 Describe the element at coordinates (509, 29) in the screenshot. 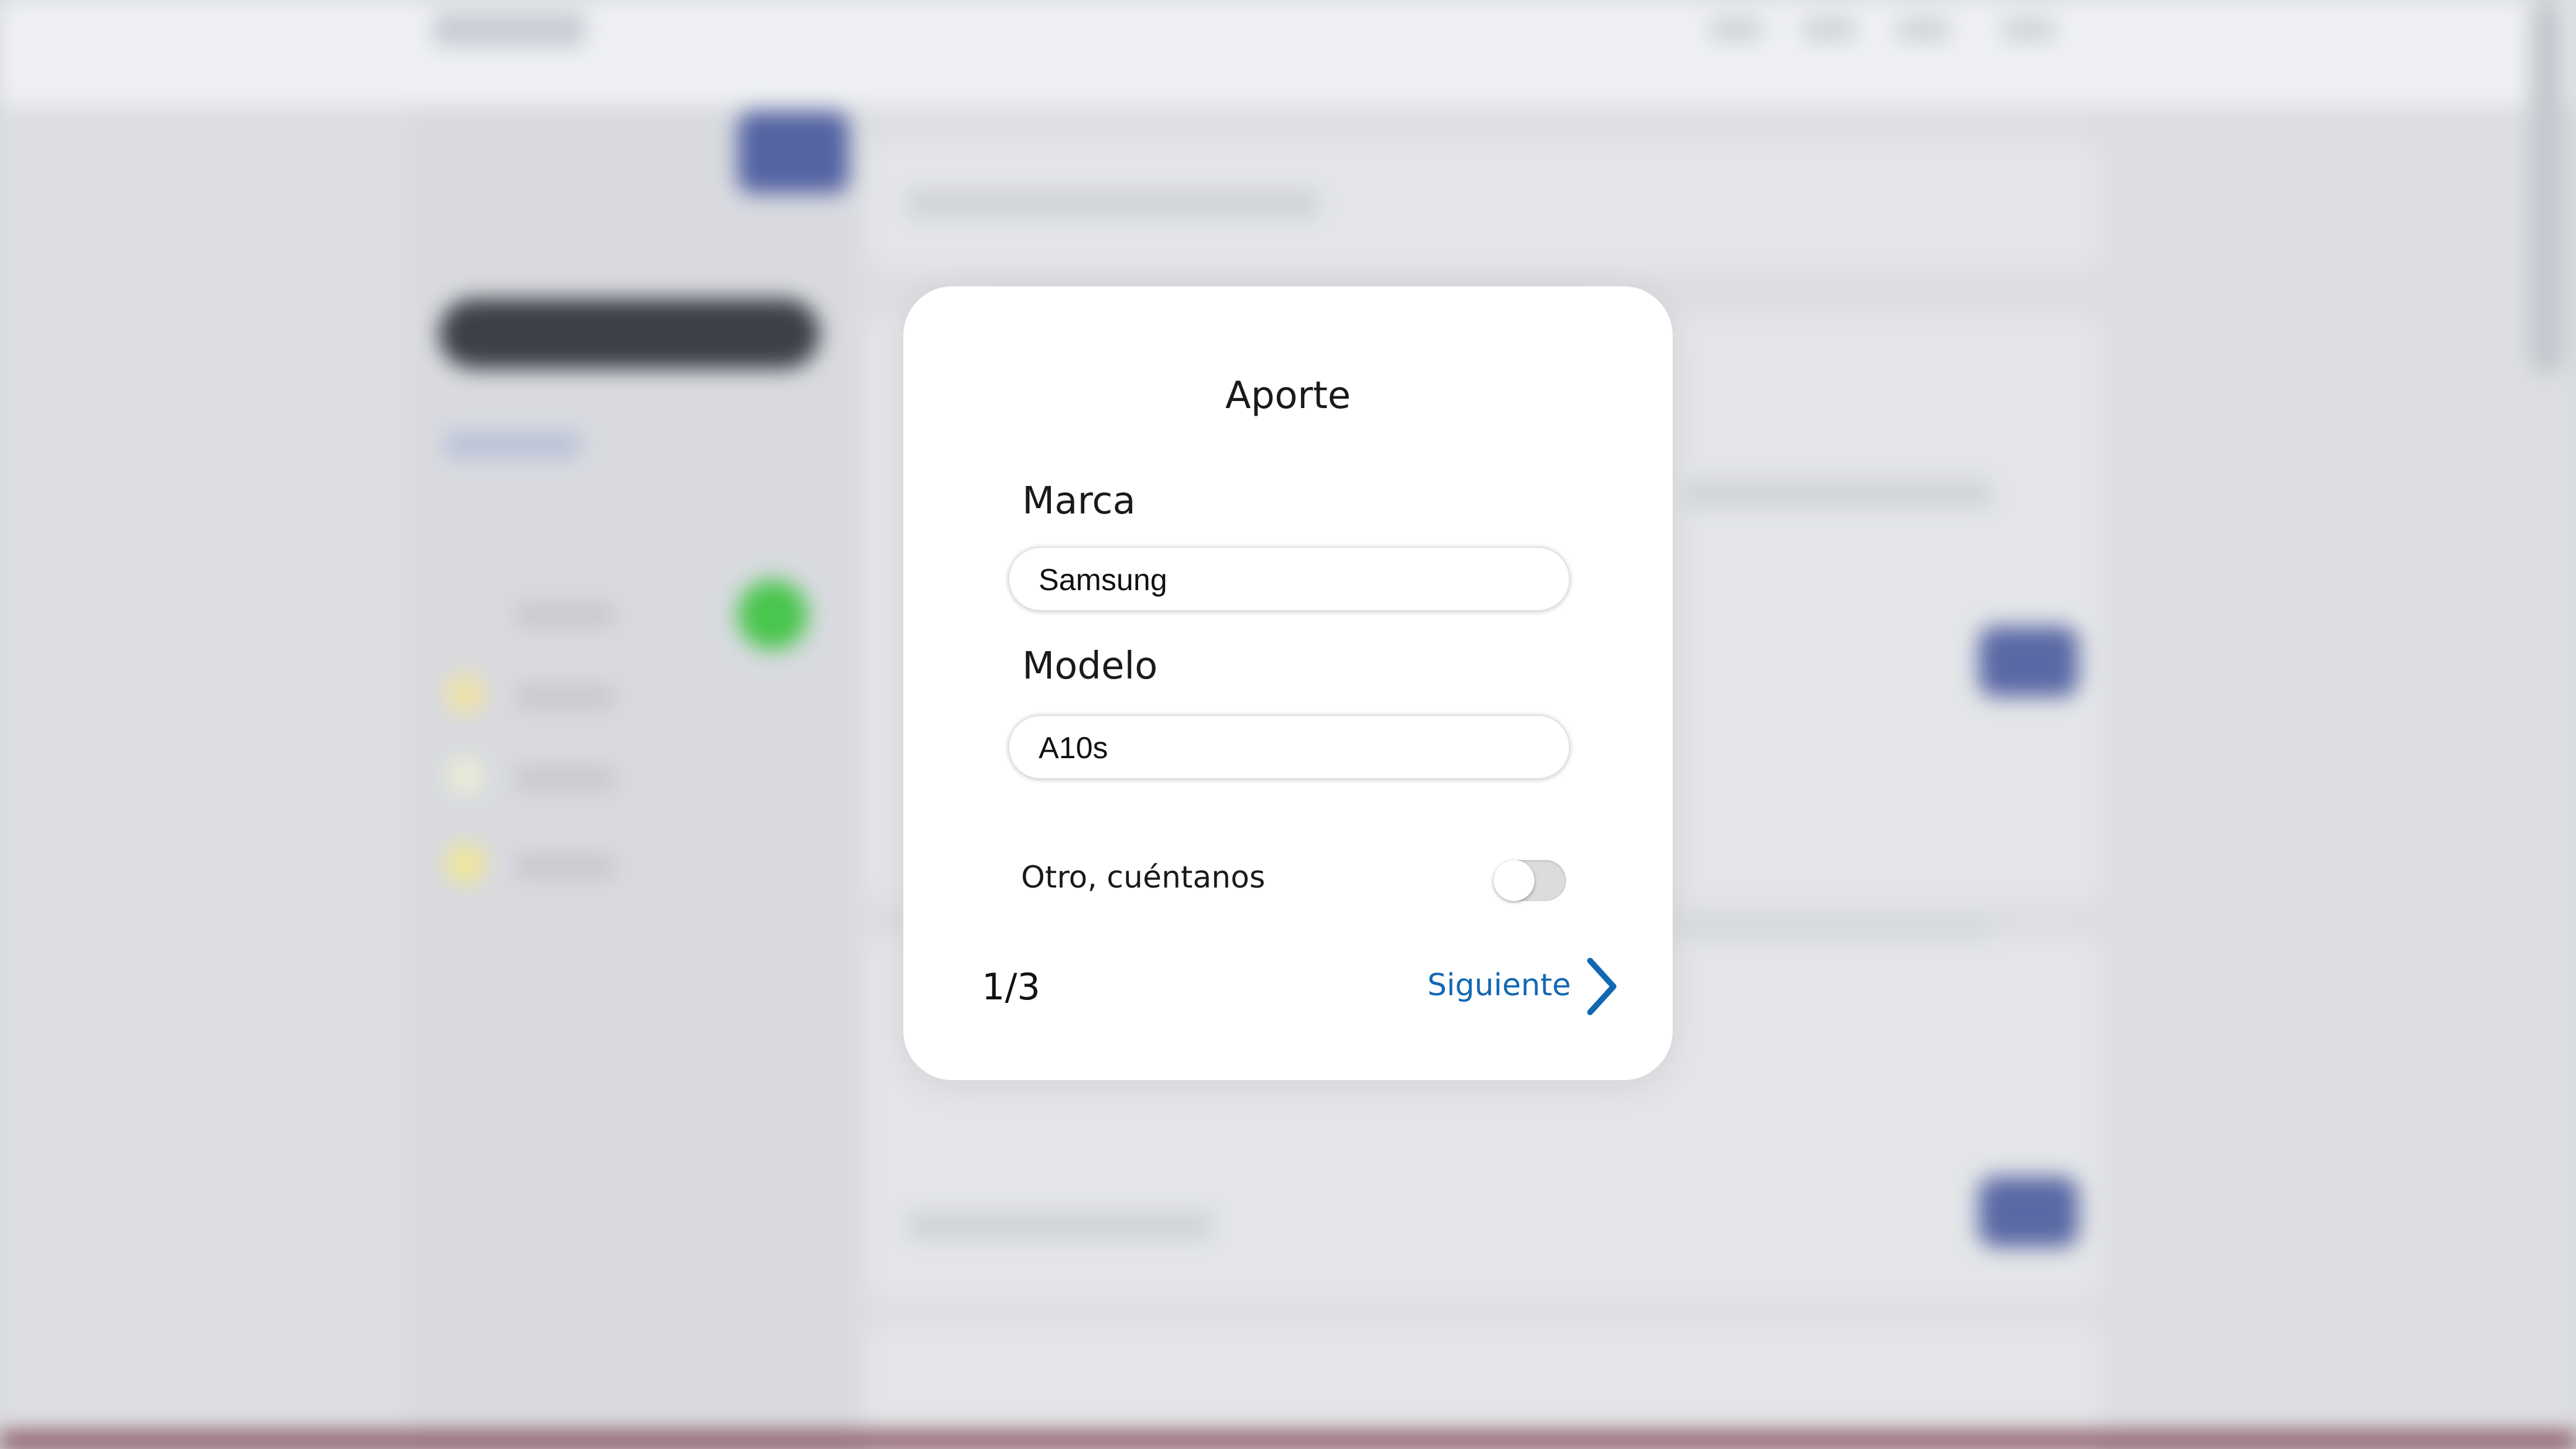

I see `background-logo` at that location.